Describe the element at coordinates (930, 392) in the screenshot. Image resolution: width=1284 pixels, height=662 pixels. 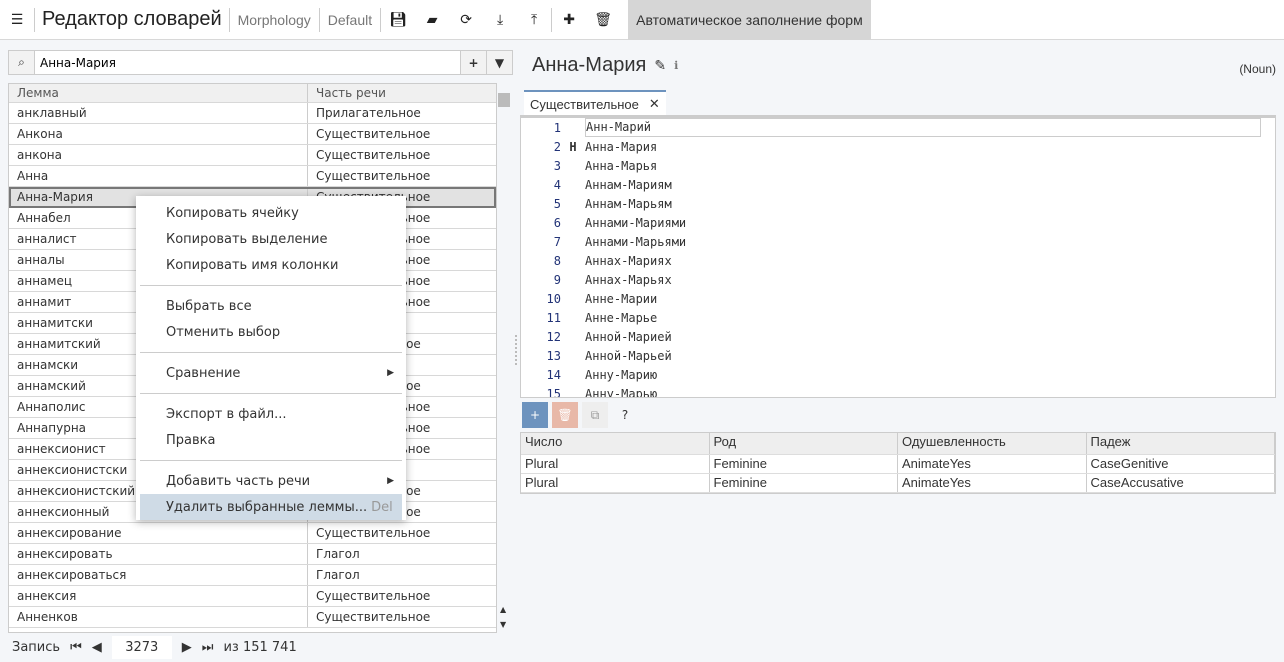
I see `form-text: Анну-Марью` at that location.